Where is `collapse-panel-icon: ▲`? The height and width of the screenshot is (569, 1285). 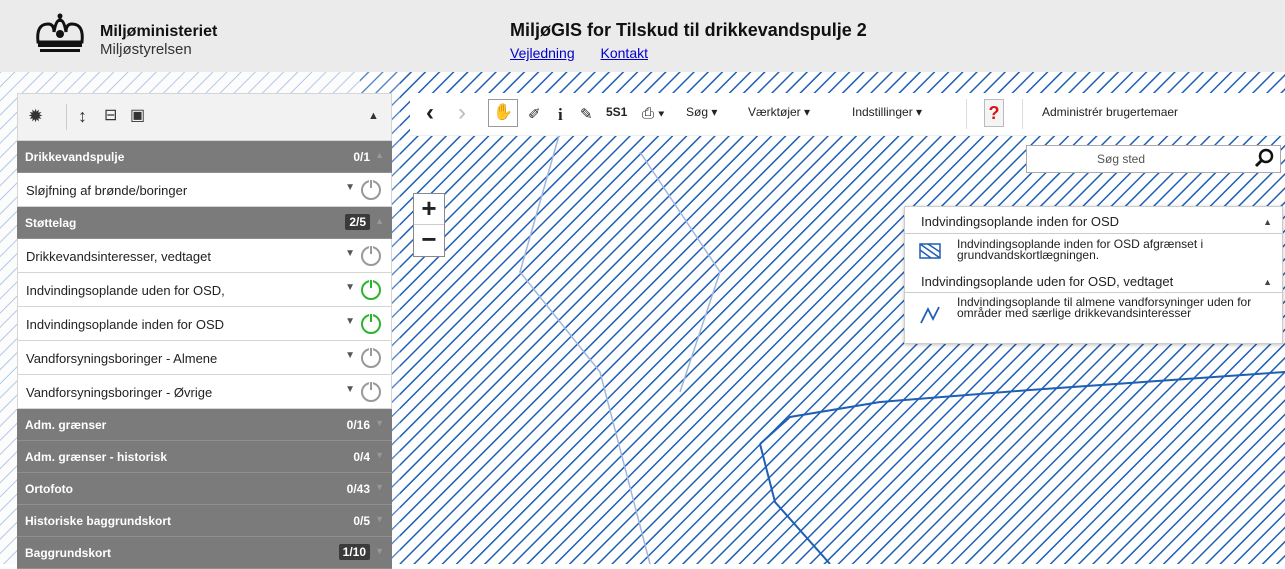
collapse-panel-icon: ▲ is located at coordinates (373, 116).